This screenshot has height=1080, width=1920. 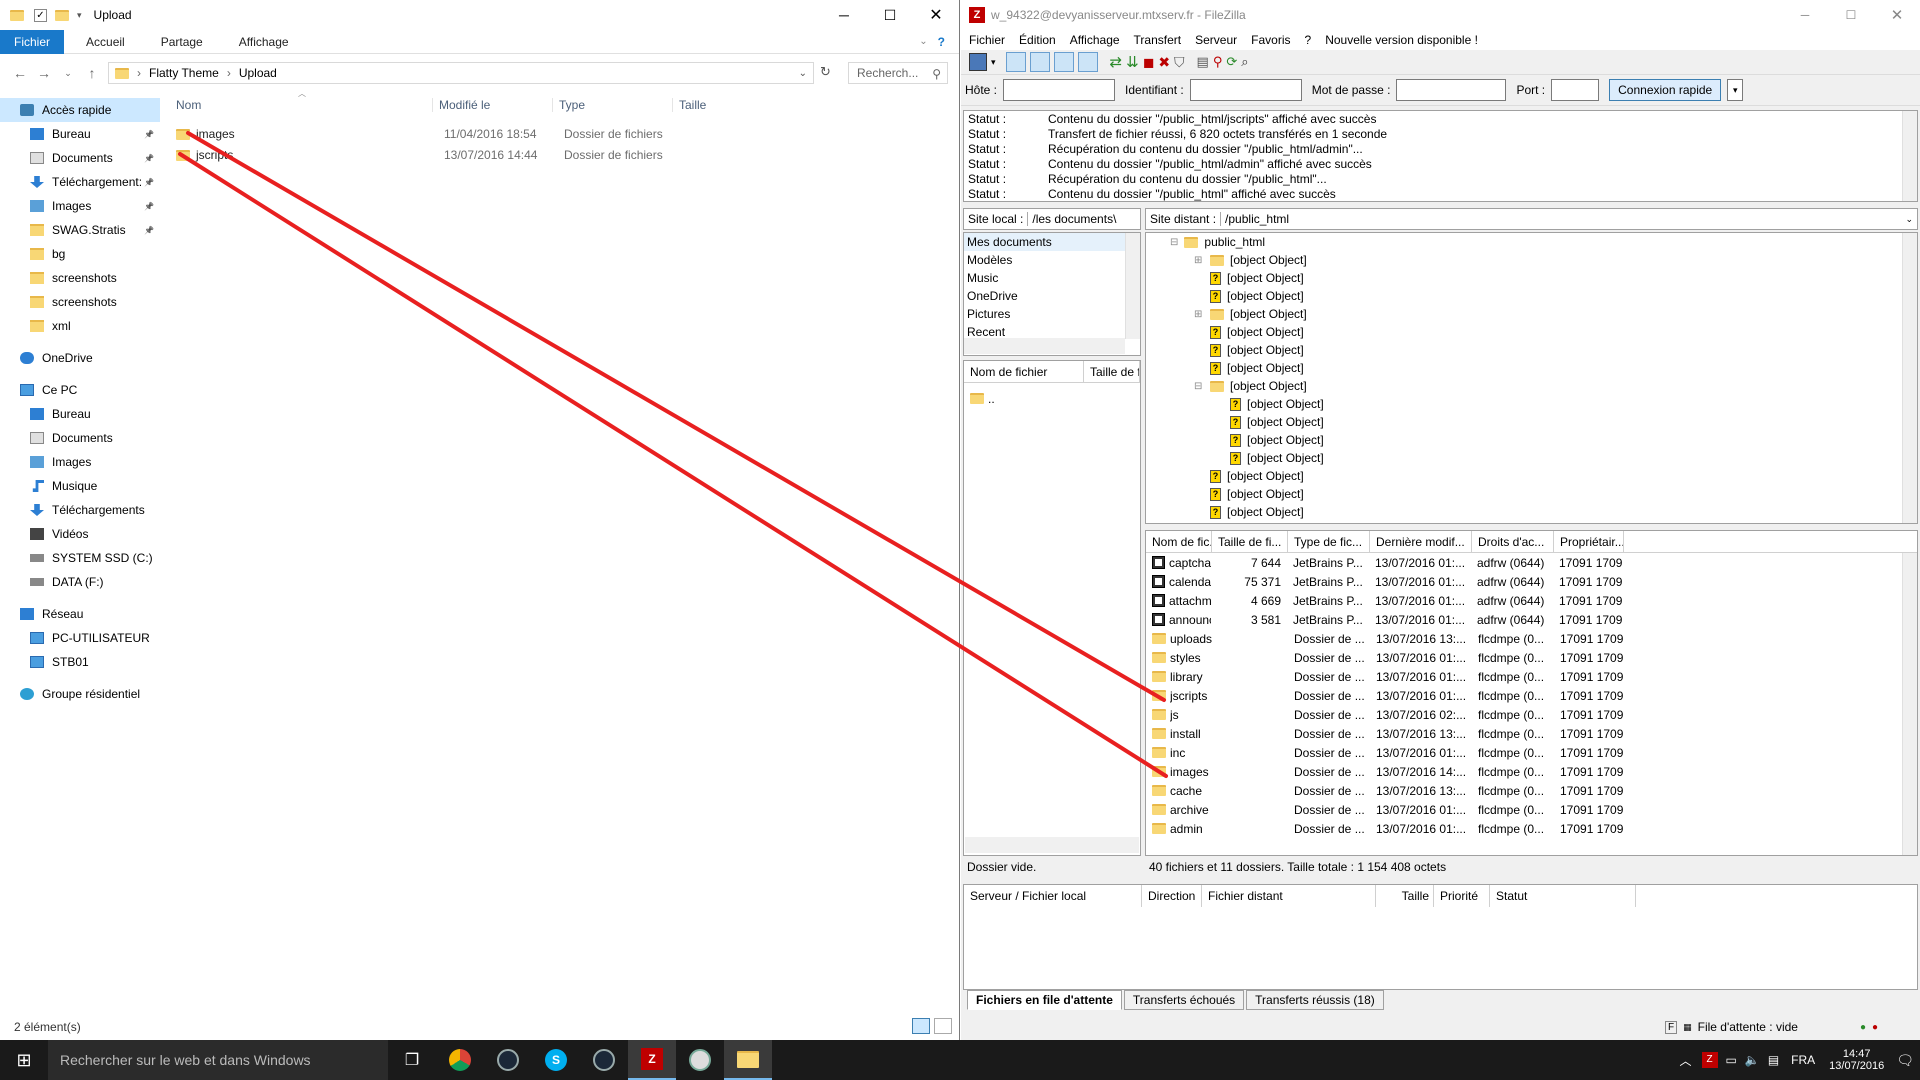 I want to click on compare-icon: ⚲, so click(x=1218, y=62).